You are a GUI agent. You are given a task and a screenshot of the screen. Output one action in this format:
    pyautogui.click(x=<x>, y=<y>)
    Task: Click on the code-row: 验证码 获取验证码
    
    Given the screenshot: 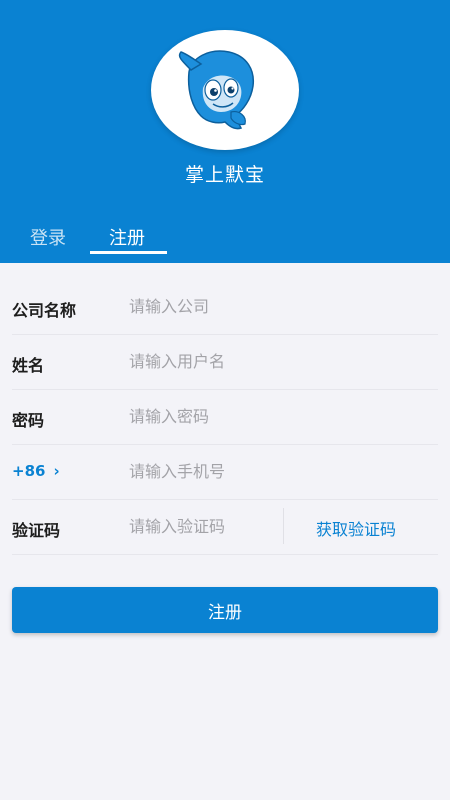 What is the action you would take?
    pyautogui.click(x=225, y=527)
    